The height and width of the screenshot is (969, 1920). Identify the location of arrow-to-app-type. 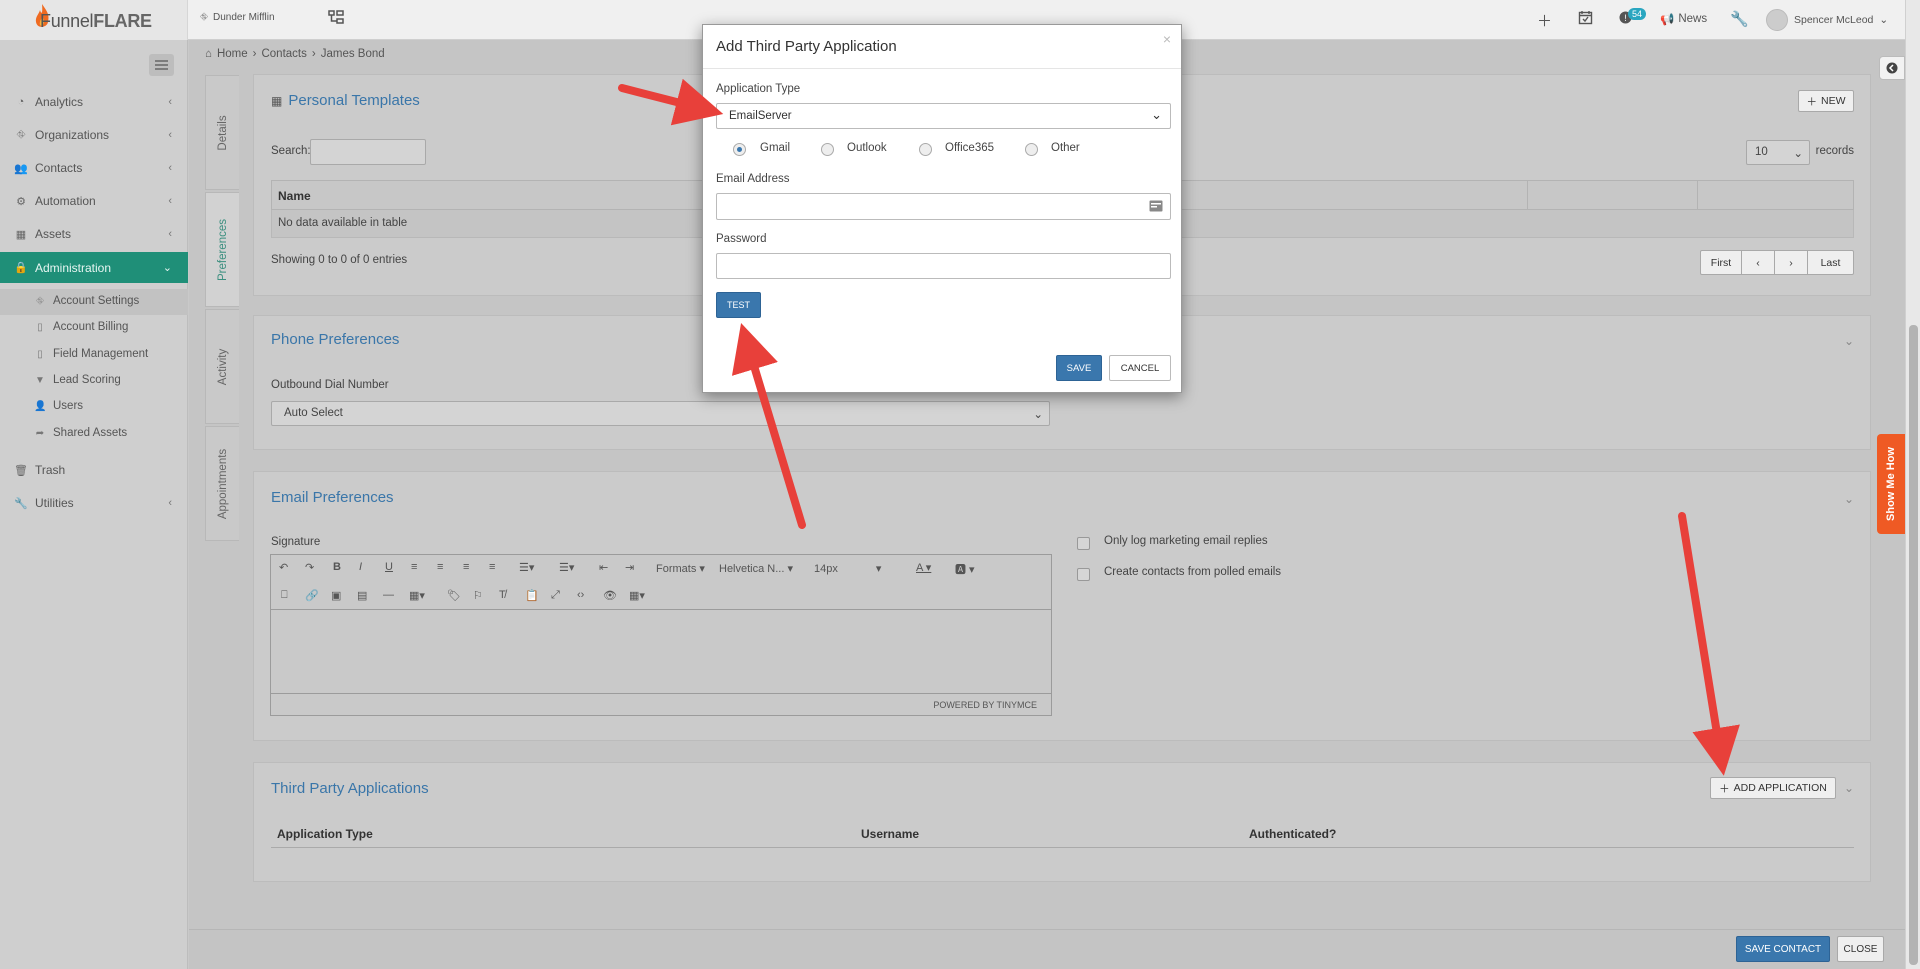
(671, 102).